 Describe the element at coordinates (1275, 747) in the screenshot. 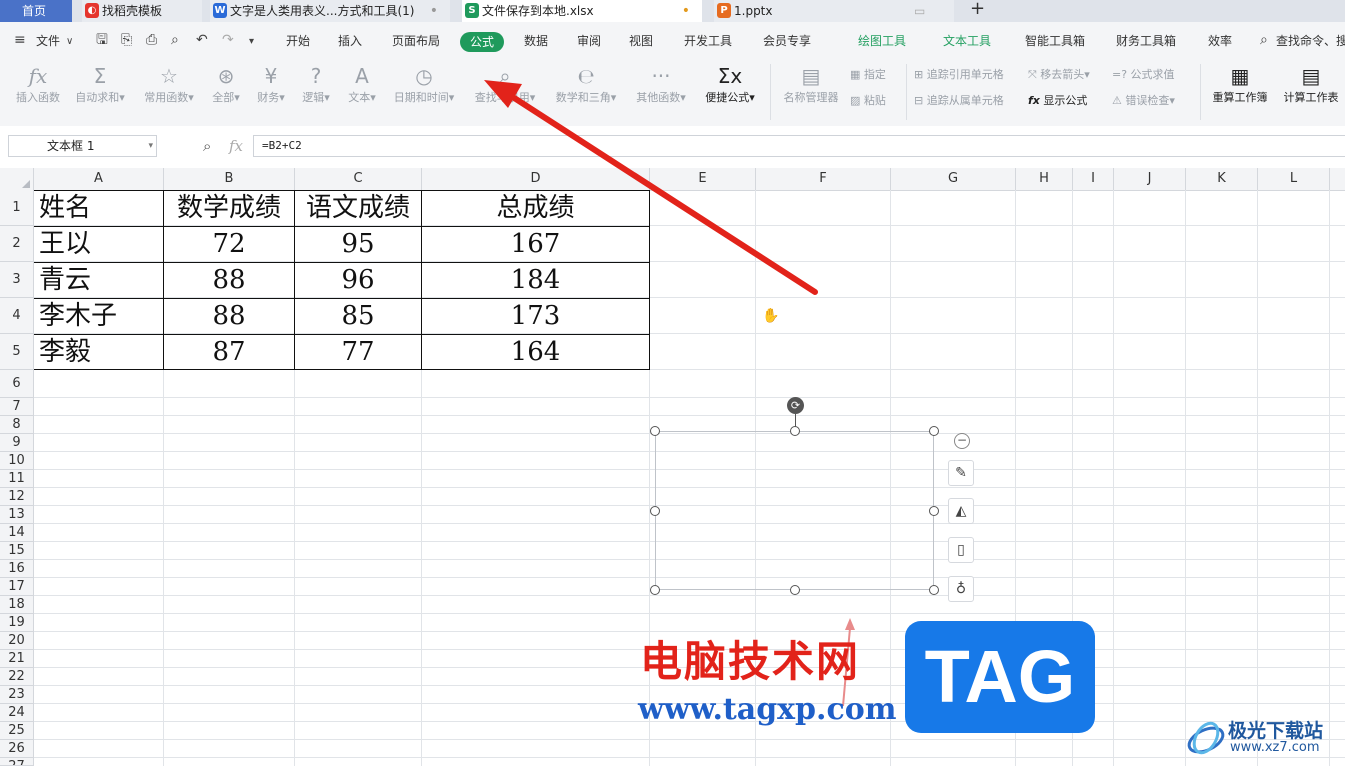

I see `watermark-brand-url: www.xz7.com` at that location.